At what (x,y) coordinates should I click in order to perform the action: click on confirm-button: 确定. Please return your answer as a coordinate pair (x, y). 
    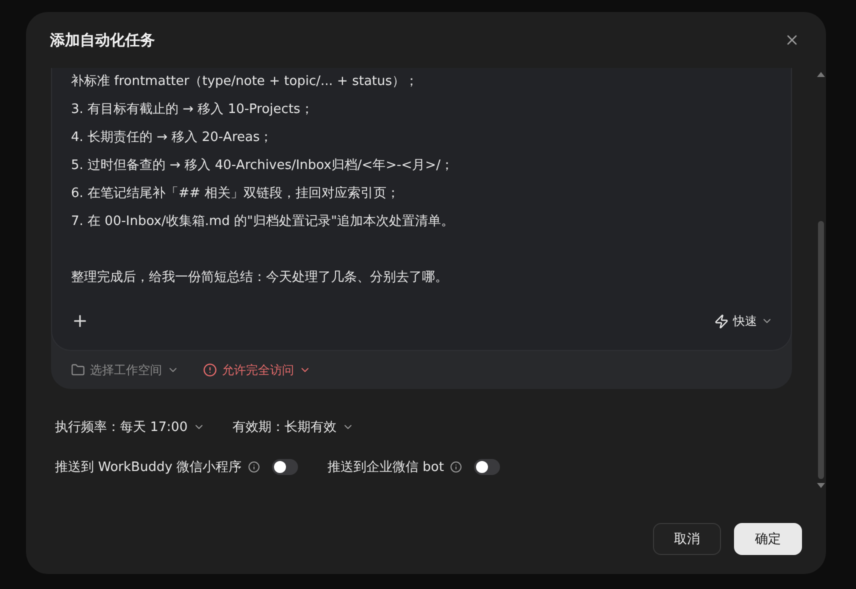
    Looking at the image, I should click on (768, 539).